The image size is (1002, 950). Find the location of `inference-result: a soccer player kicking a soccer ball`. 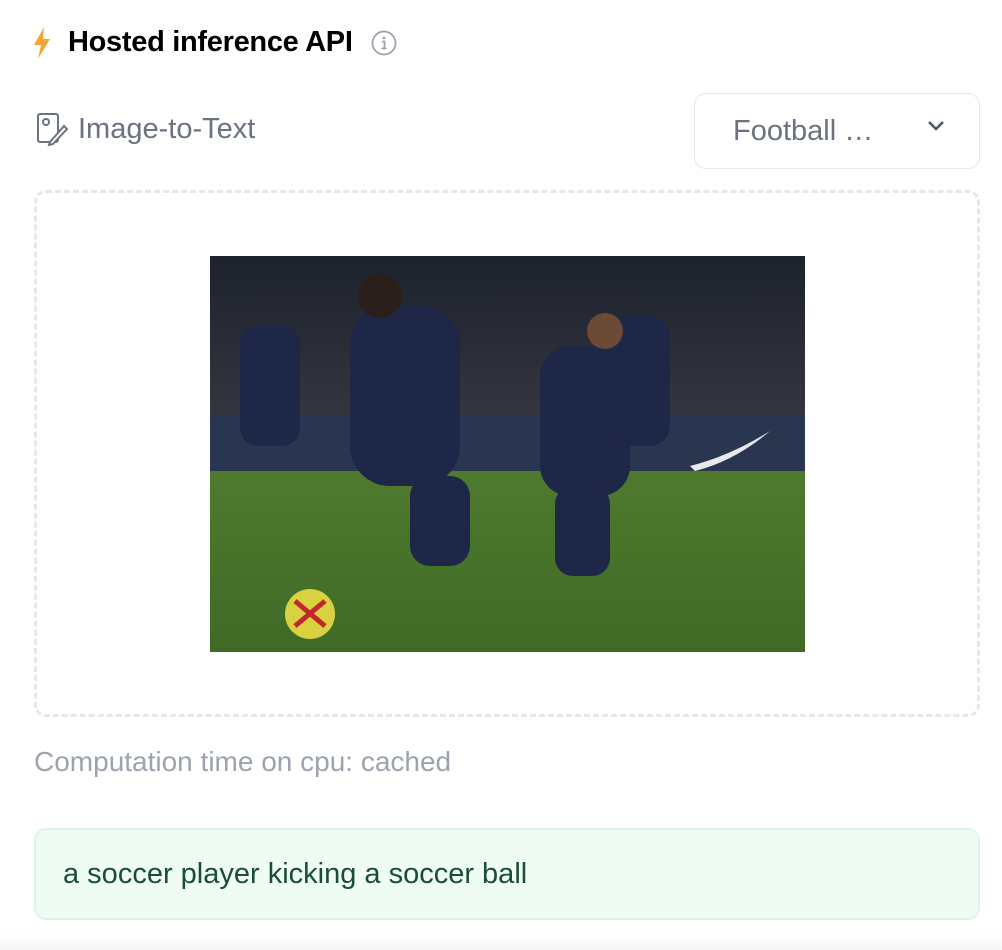

inference-result: a soccer player kicking a soccer ball is located at coordinates (507, 874).